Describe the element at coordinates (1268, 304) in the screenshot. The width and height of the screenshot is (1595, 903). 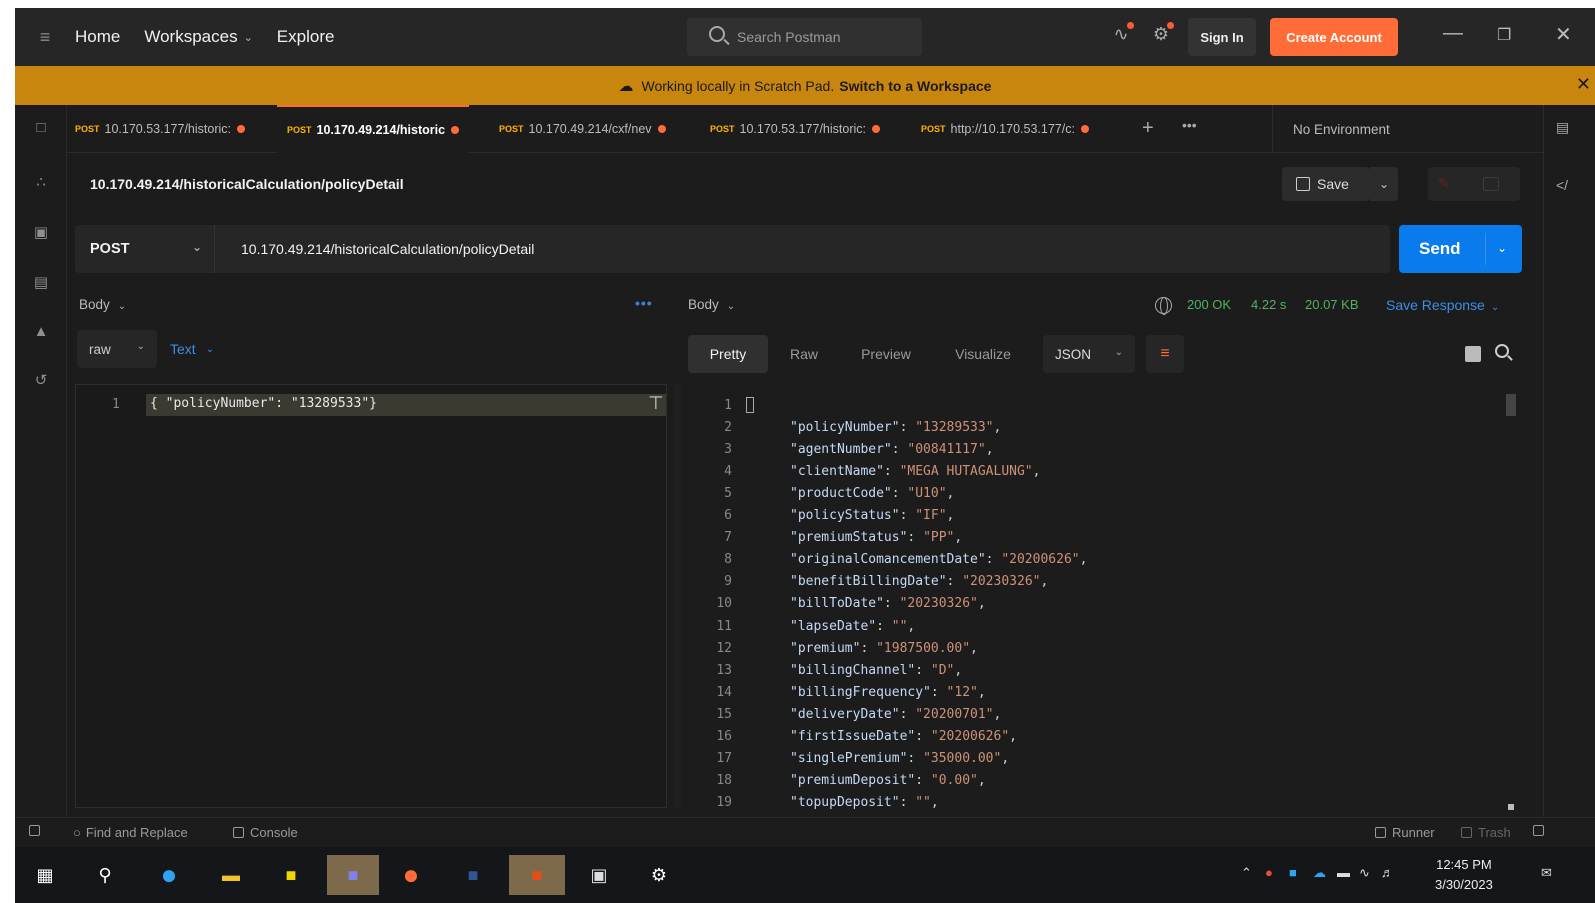
I see `response-time: 4.22 s` at that location.